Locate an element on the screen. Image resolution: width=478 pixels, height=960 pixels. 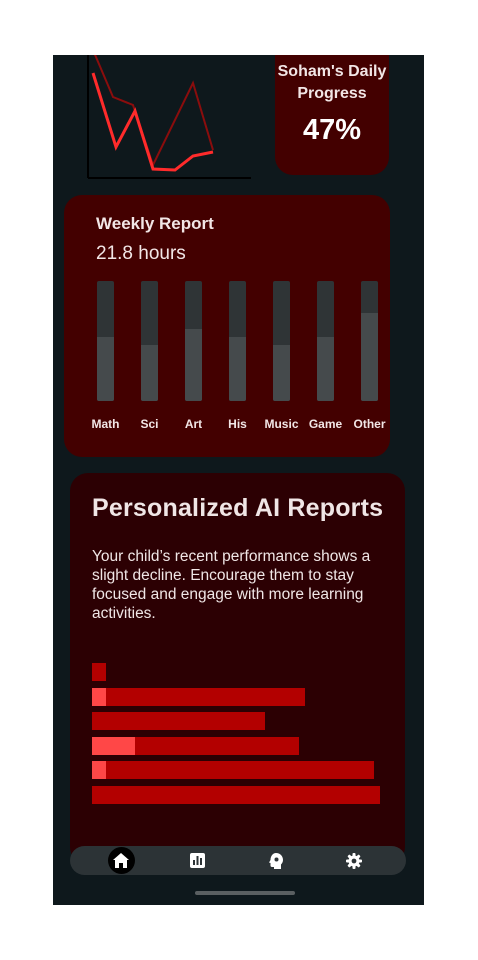
weekly-bar-label: Other is located at coordinates (369, 424).